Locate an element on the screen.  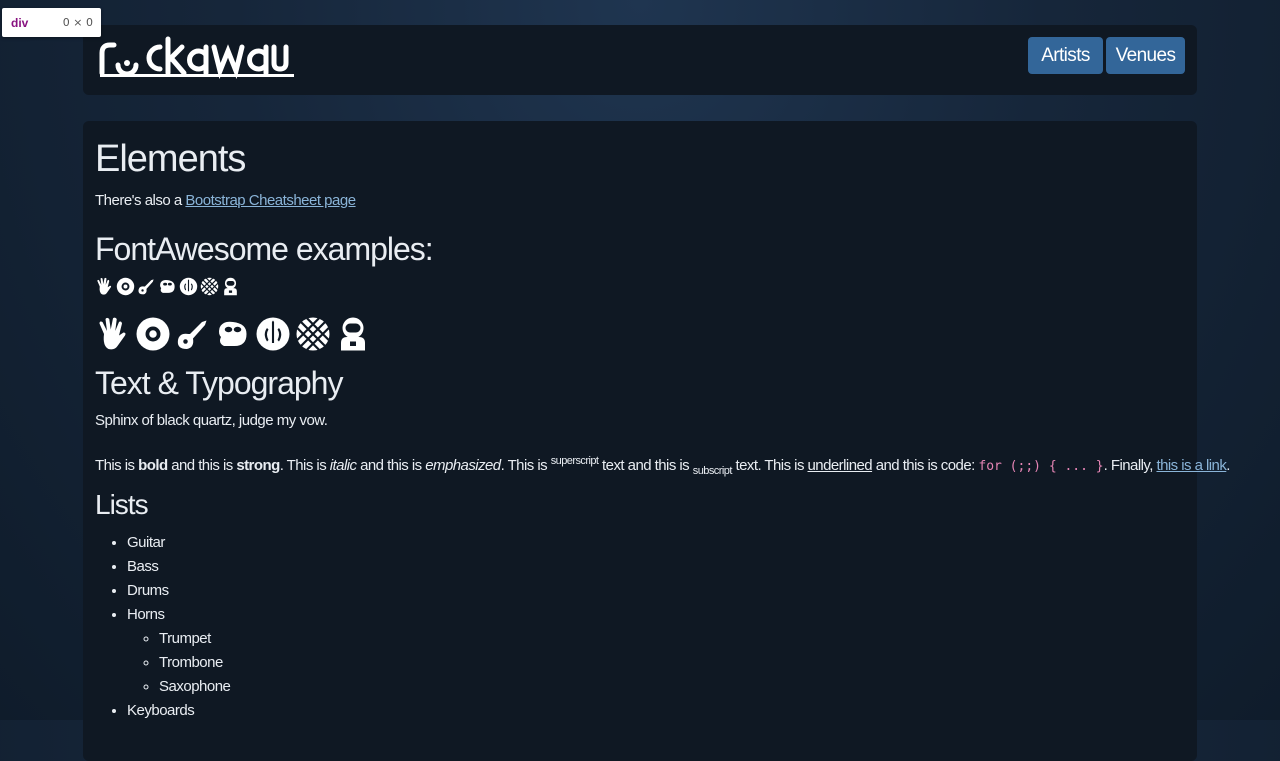
list-item: Drums is located at coordinates (656, 591).